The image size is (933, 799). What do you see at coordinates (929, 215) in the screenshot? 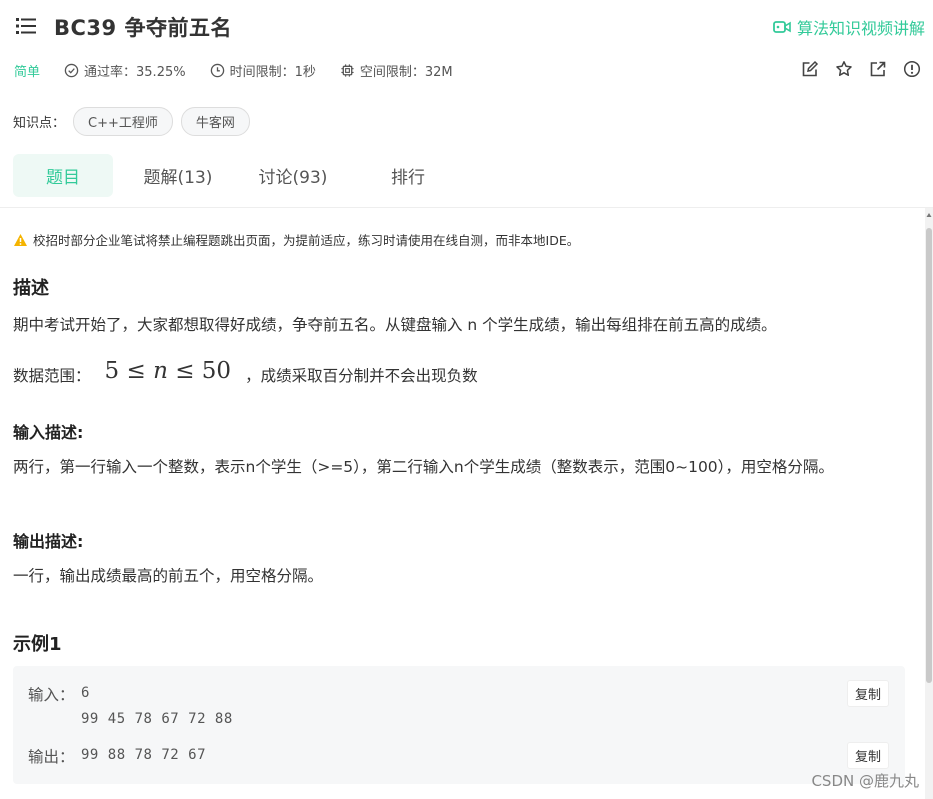
I see `scroll-up-arrow-icon` at bounding box center [929, 215].